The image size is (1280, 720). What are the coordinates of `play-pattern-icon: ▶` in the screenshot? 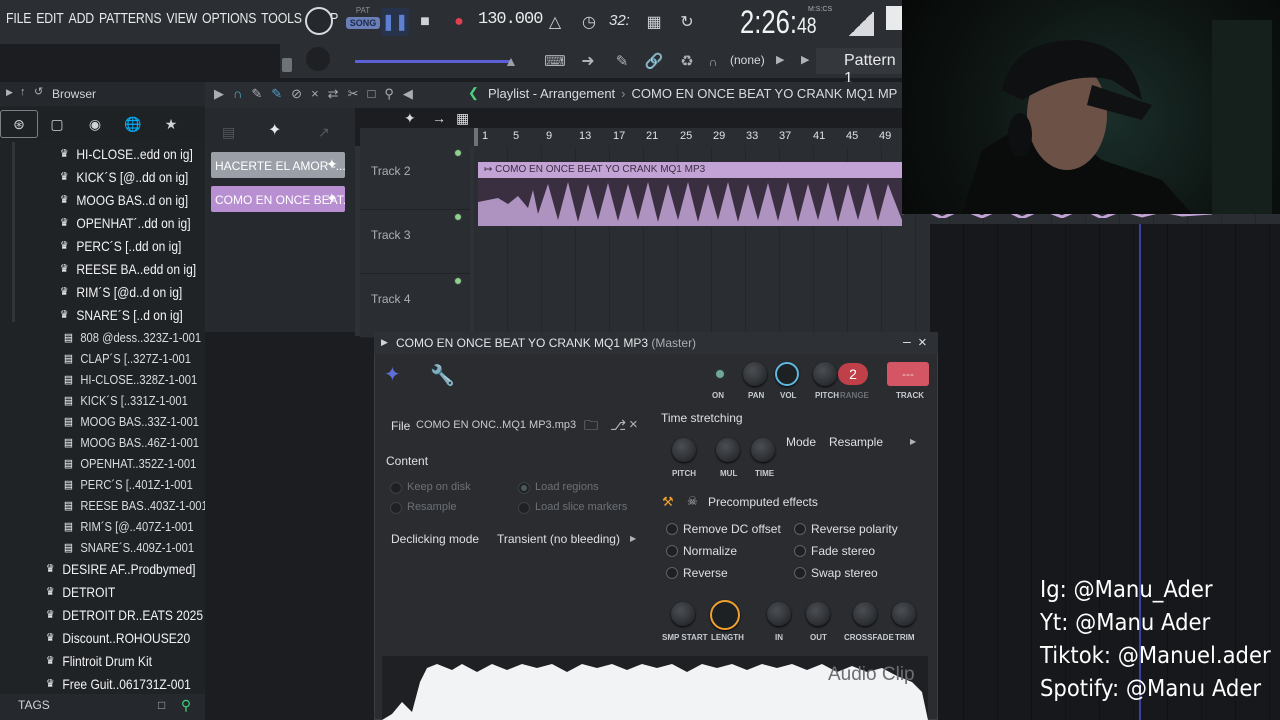 It's located at (805, 60).